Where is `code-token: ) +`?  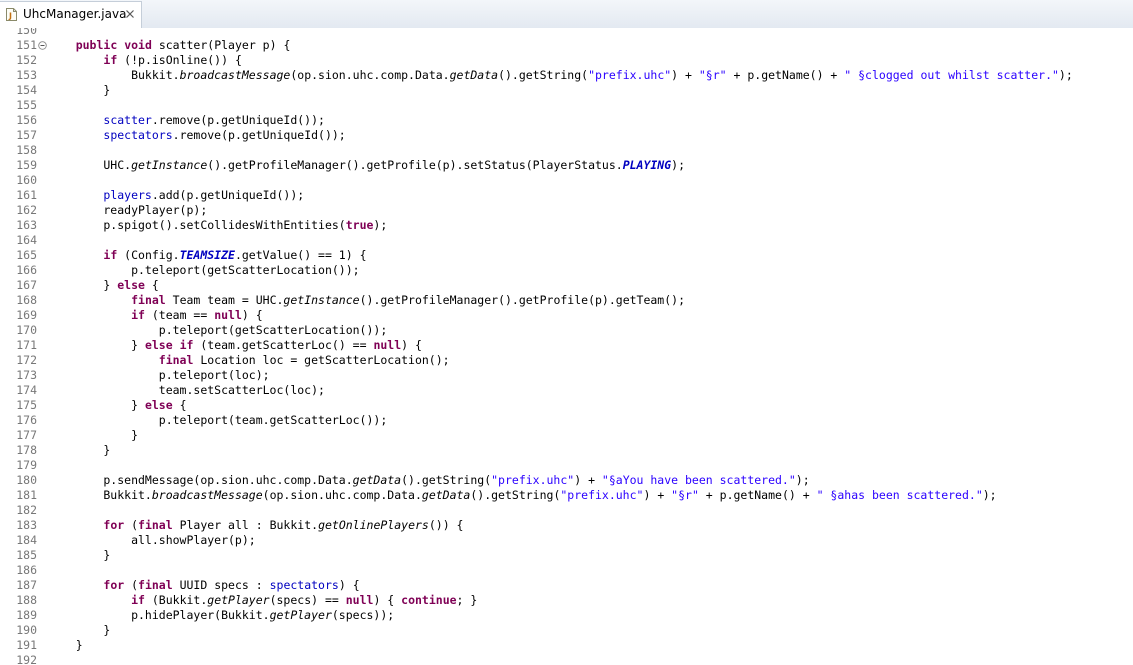
code-token: ) + is located at coordinates (588, 480).